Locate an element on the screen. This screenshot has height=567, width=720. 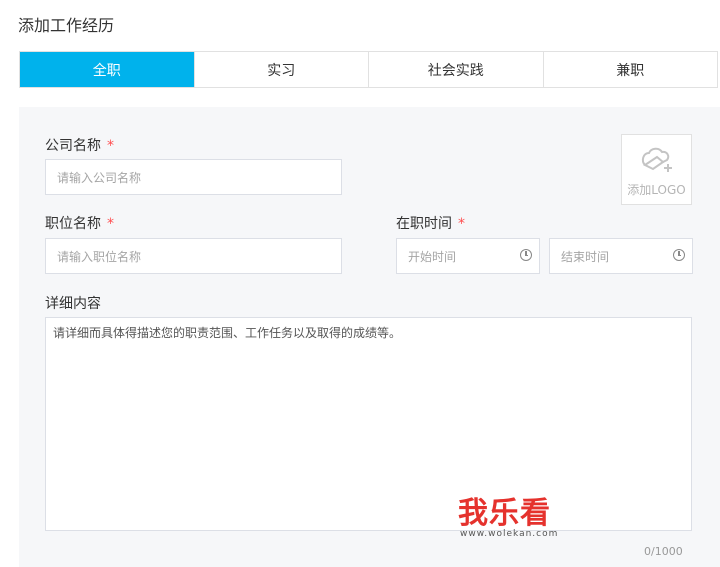
add-logo-button: 添加LOGO is located at coordinates (656, 169).